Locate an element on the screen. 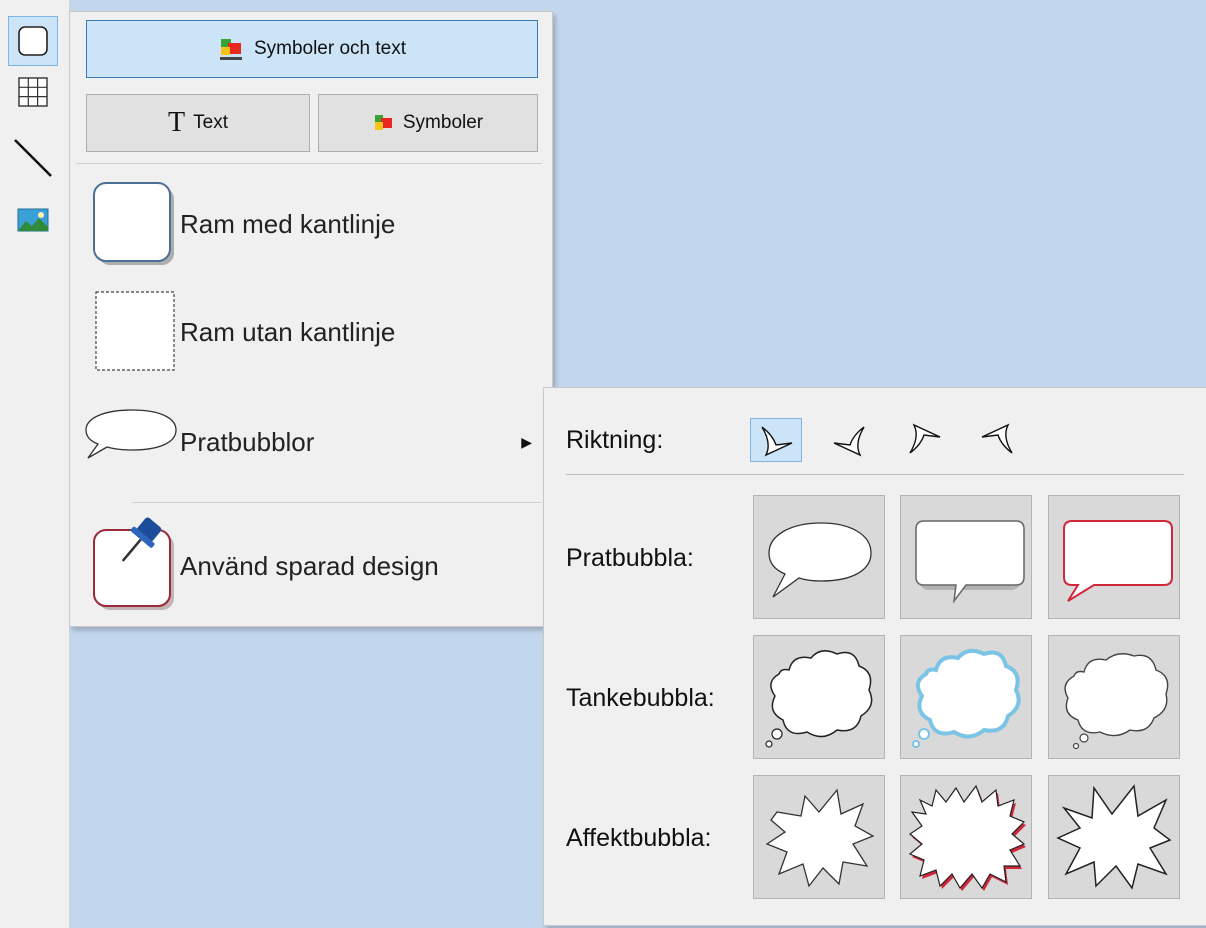 The image size is (1206, 928). left-toolbar is located at coordinates (35, 464).